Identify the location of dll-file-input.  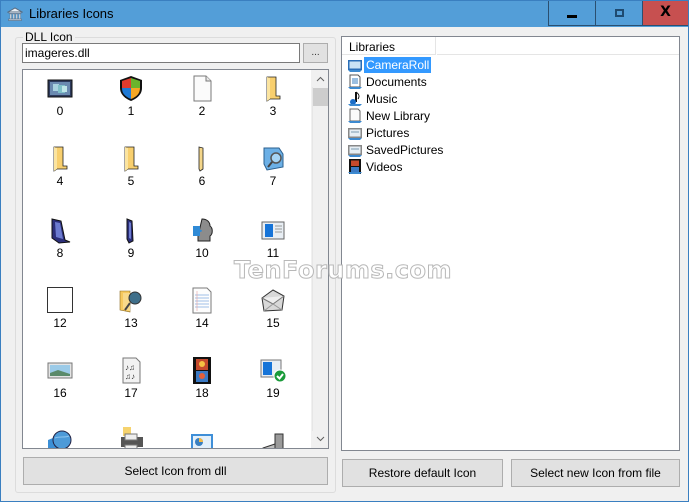
(161, 53).